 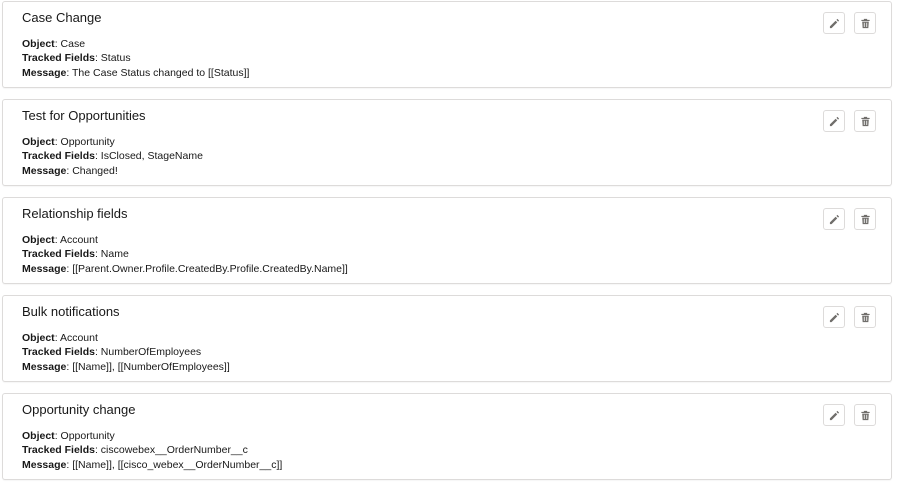 I want to click on rule-tracked-fields: Tracked Fields: Status, so click(x=76, y=58).